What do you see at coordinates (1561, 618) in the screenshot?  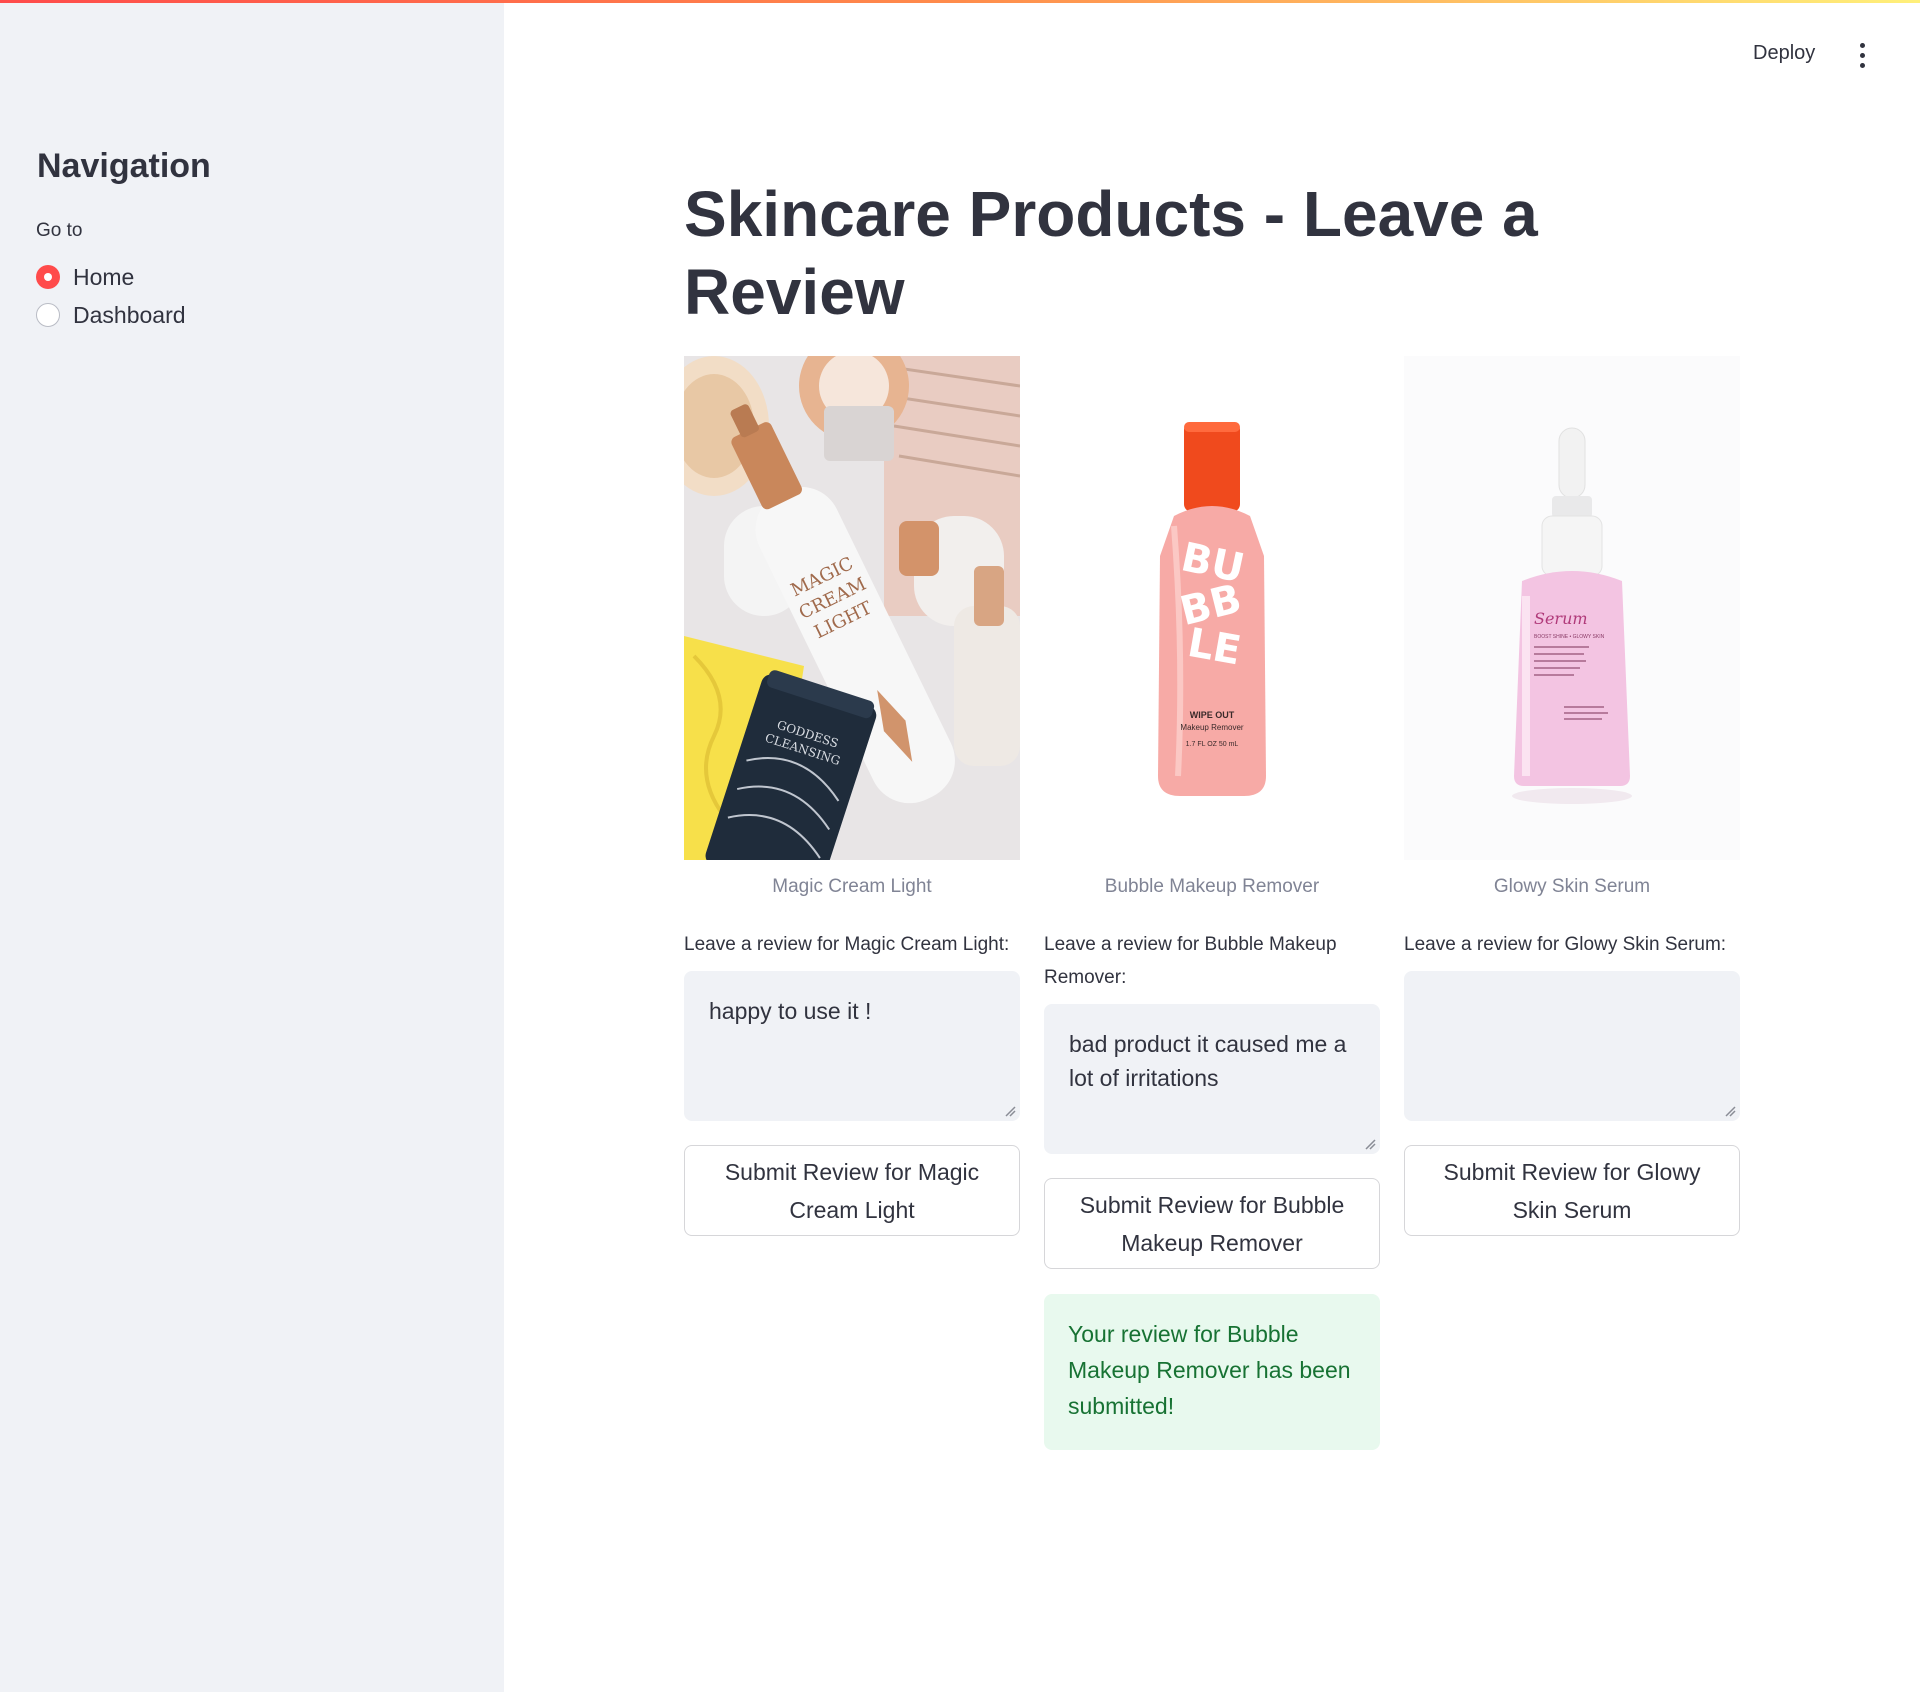 I see `svg-text: Serum` at bounding box center [1561, 618].